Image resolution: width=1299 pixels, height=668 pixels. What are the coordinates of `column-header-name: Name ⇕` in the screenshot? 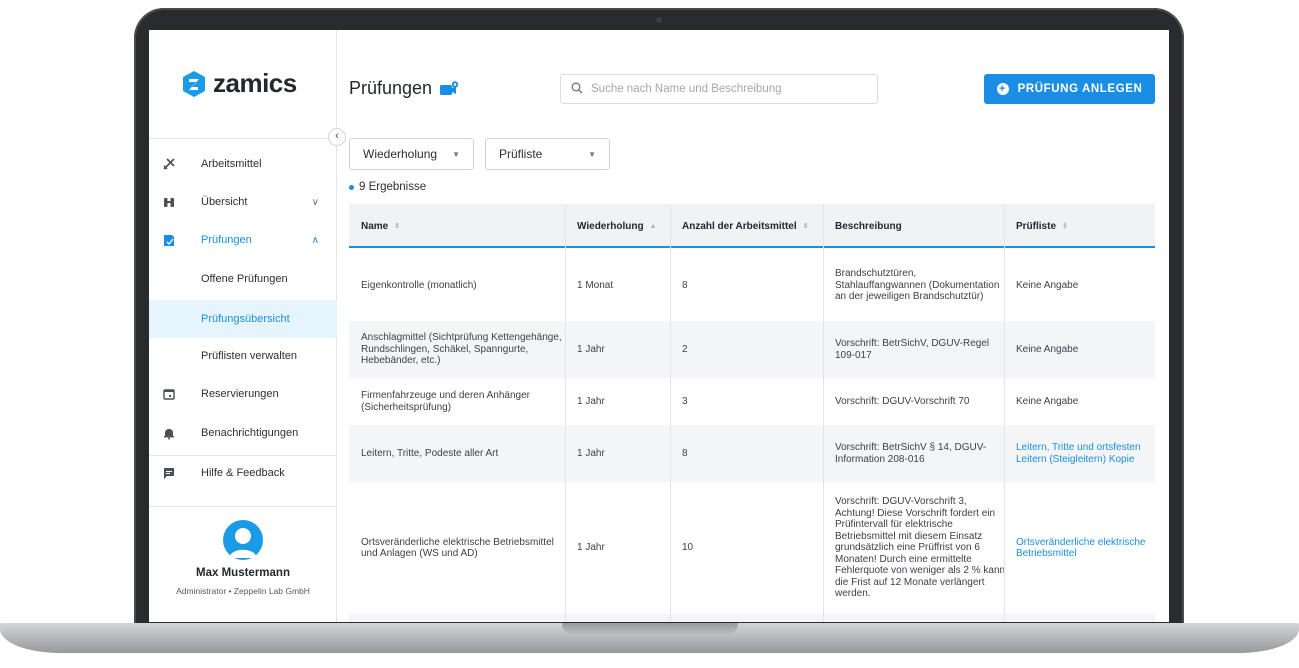 It's located at (380, 226).